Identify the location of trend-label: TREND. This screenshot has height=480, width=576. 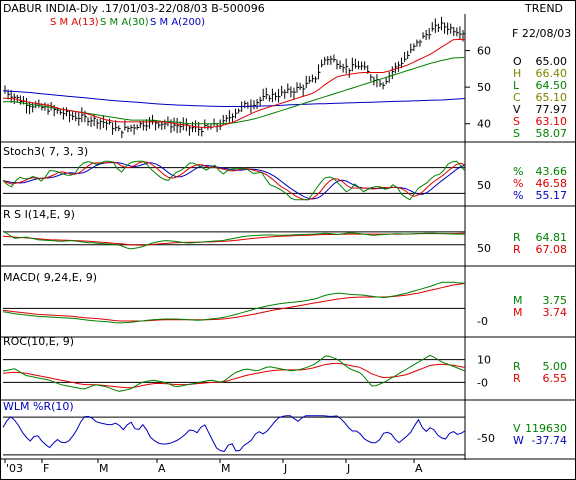
(543, 8).